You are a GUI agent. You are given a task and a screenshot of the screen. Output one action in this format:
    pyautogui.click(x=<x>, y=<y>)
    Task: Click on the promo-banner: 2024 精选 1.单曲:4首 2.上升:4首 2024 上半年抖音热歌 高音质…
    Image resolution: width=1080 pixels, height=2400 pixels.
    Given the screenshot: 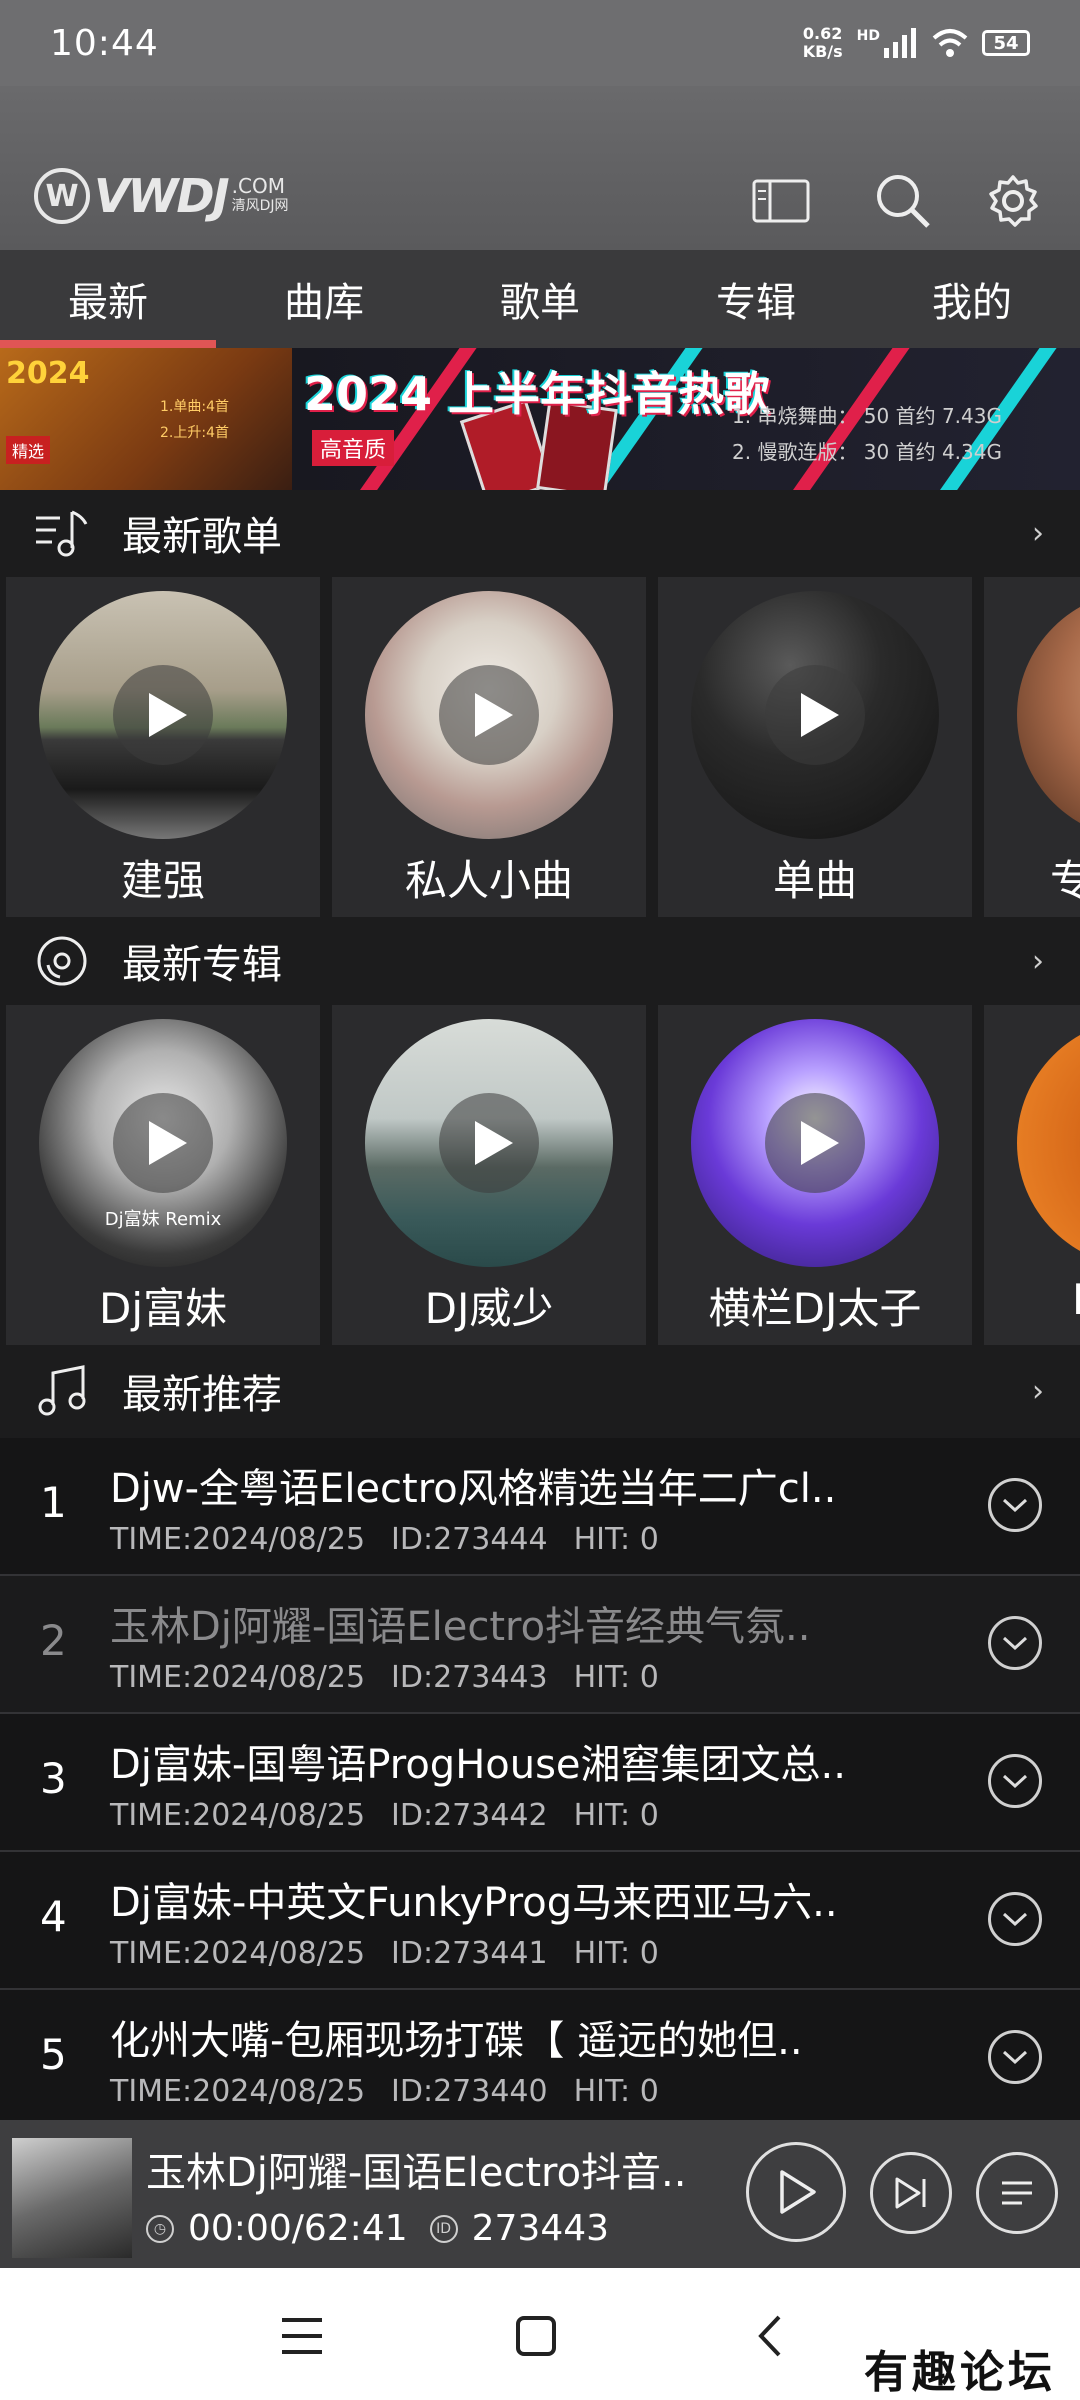 What is the action you would take?
    pyautogui.click(x=540, y=419)
    